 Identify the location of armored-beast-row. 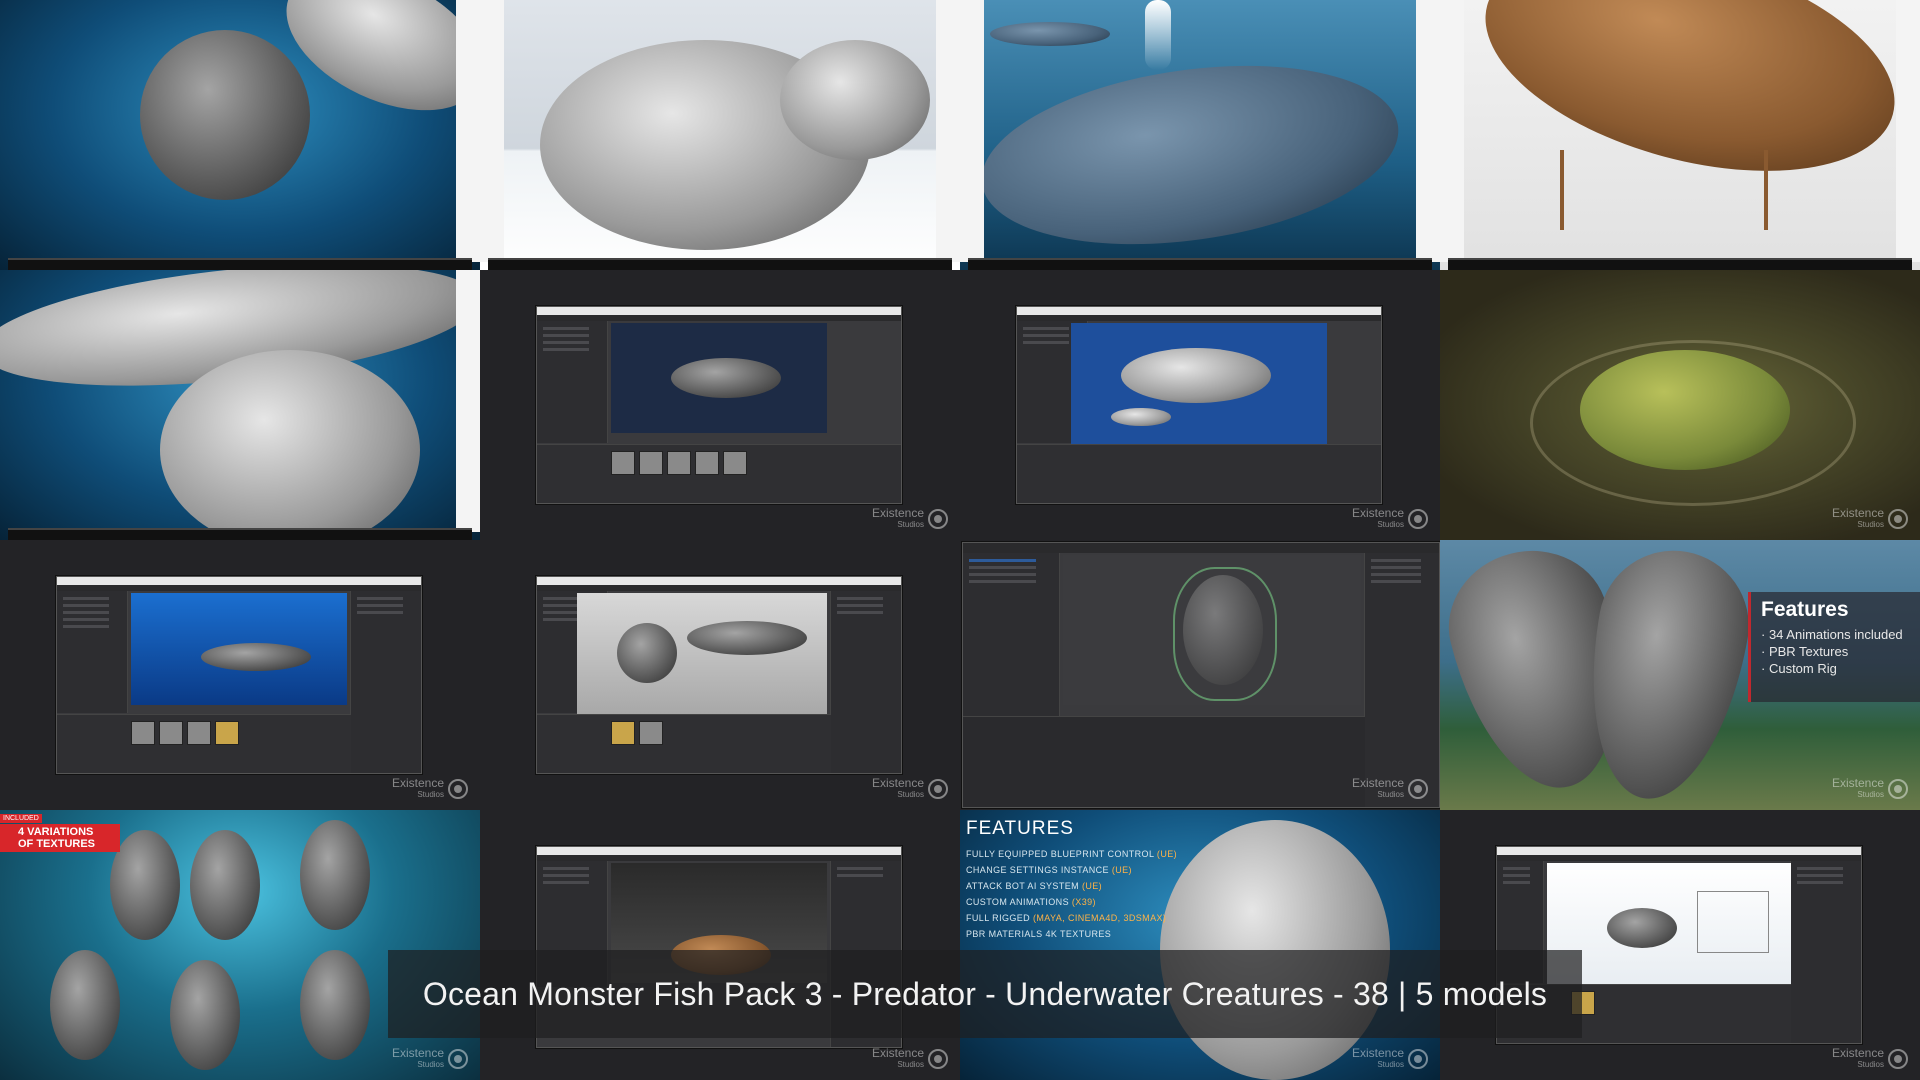
(747, 638).